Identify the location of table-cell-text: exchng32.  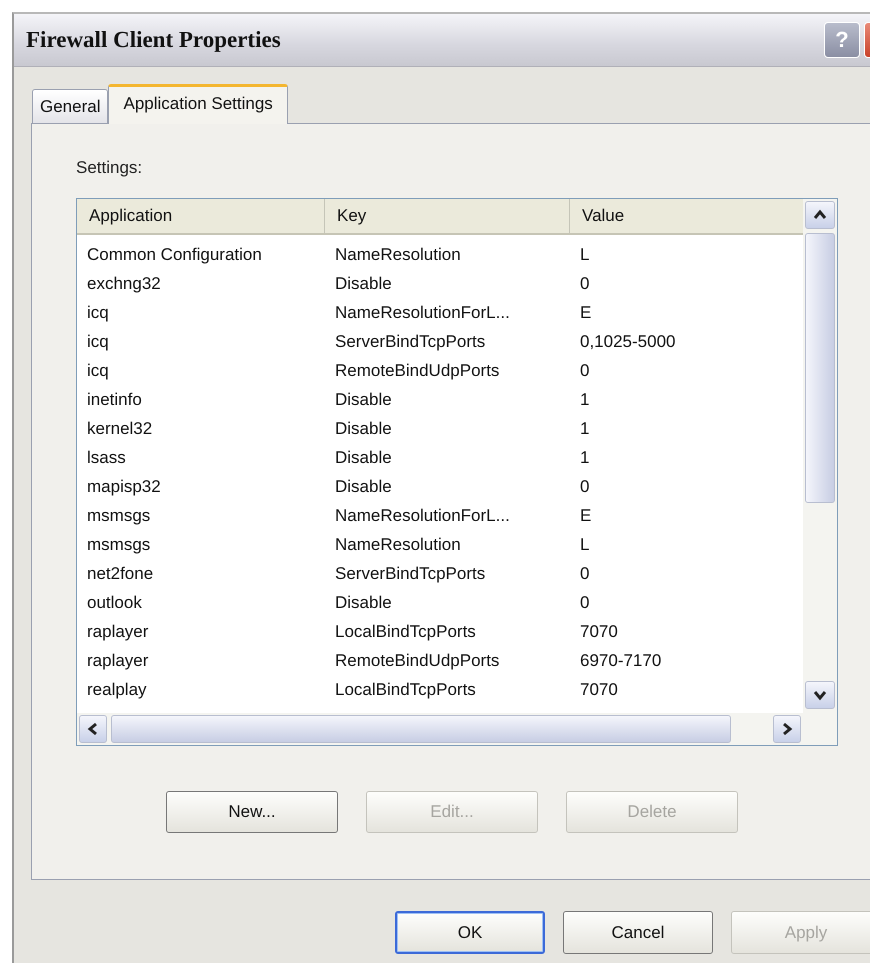
(124, 284).